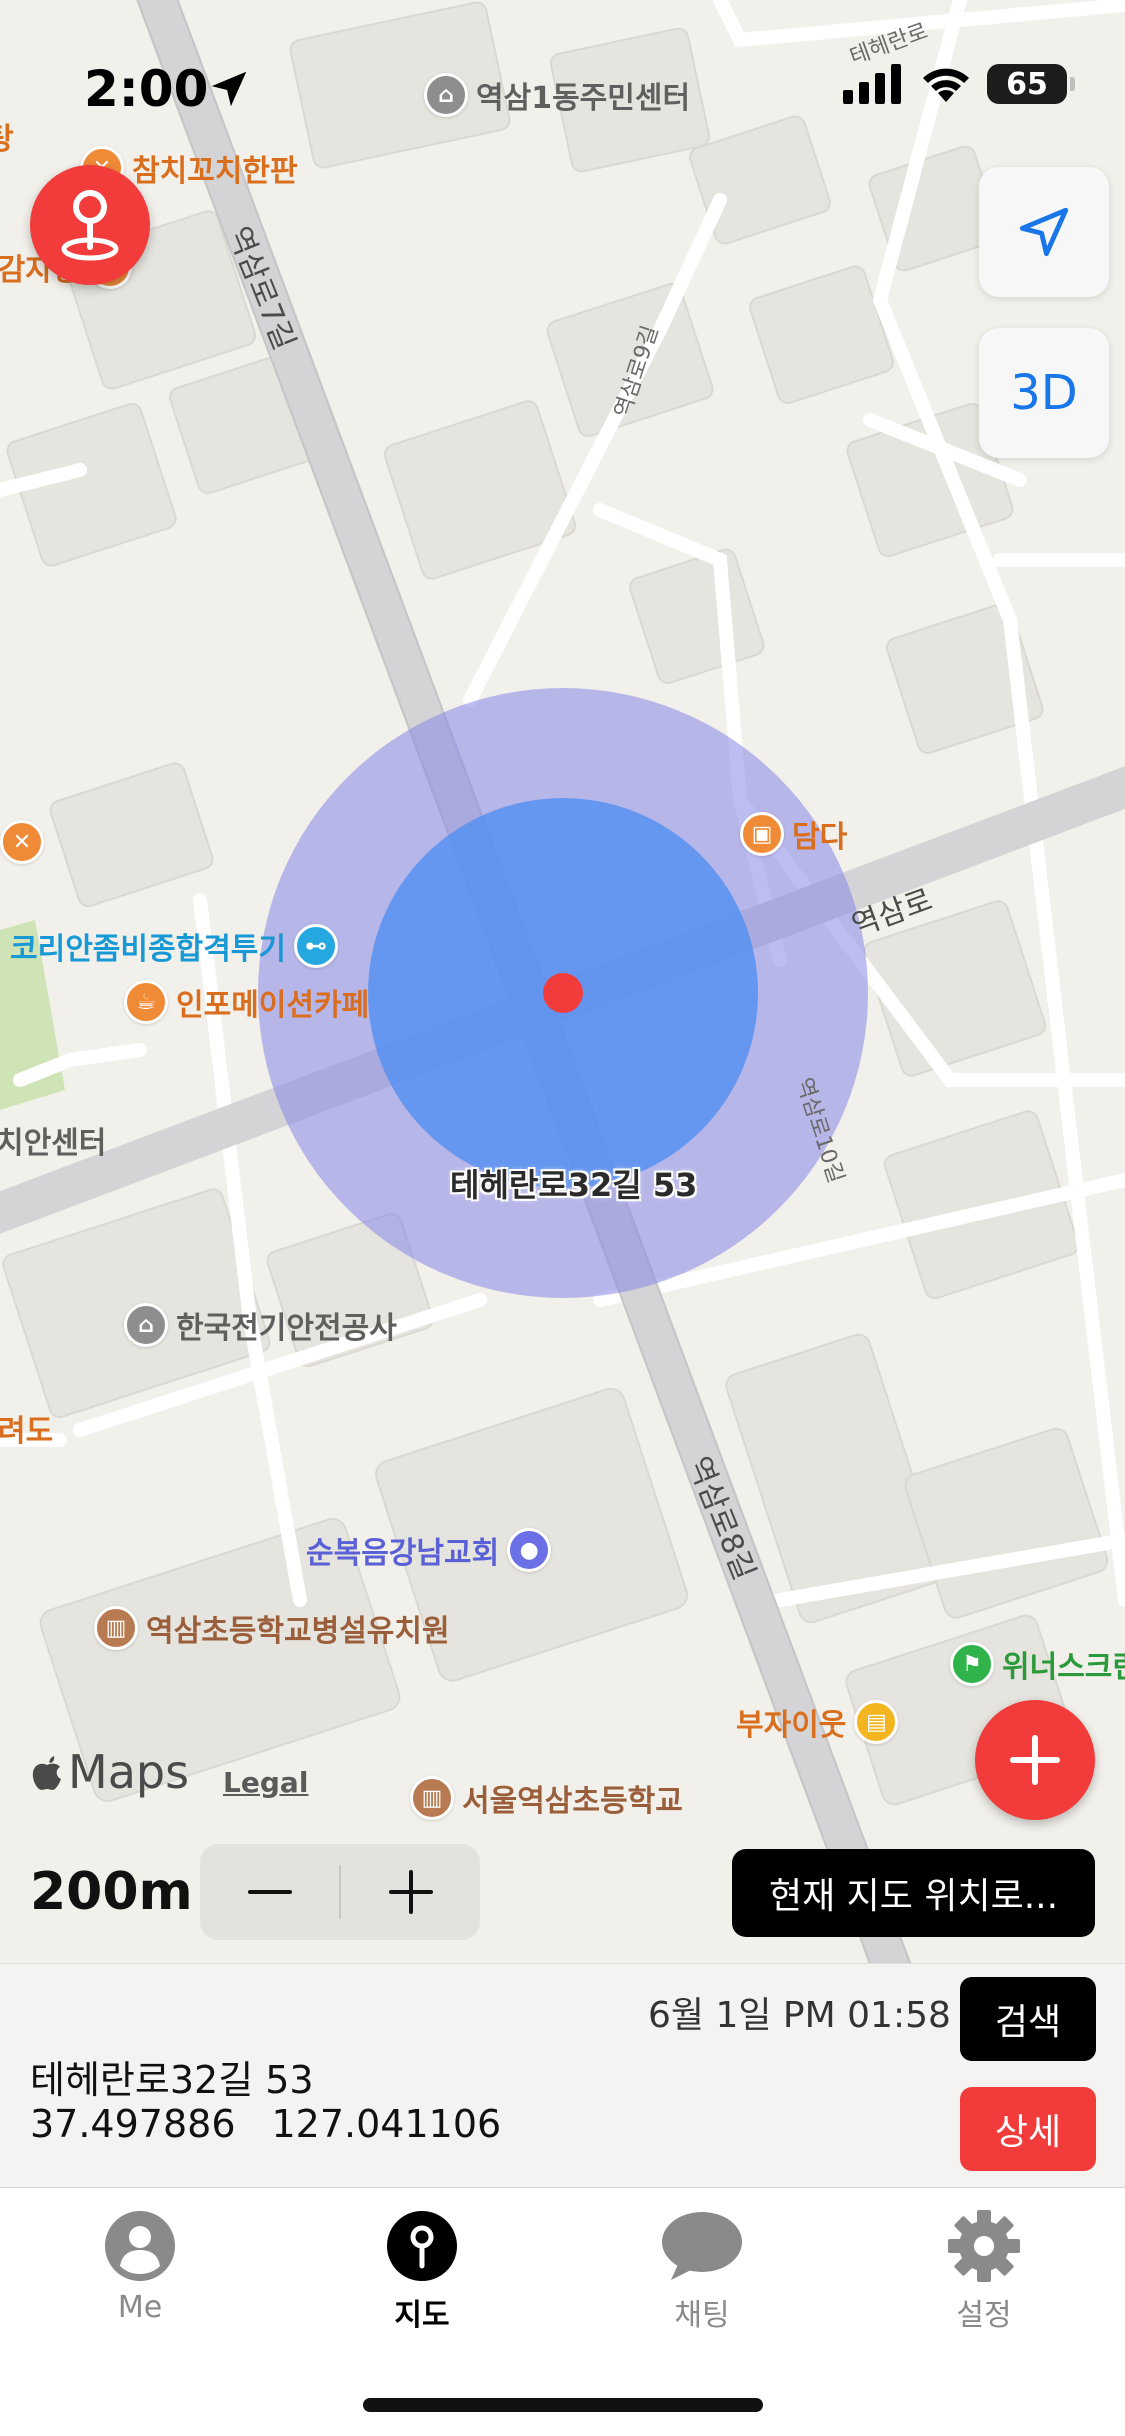 Image resolution: width=1125 pixels, height=2436 pixels. Describe the element at coordinates (140, 2307) in the screenshot. I see `tab-label: Me` at that location.